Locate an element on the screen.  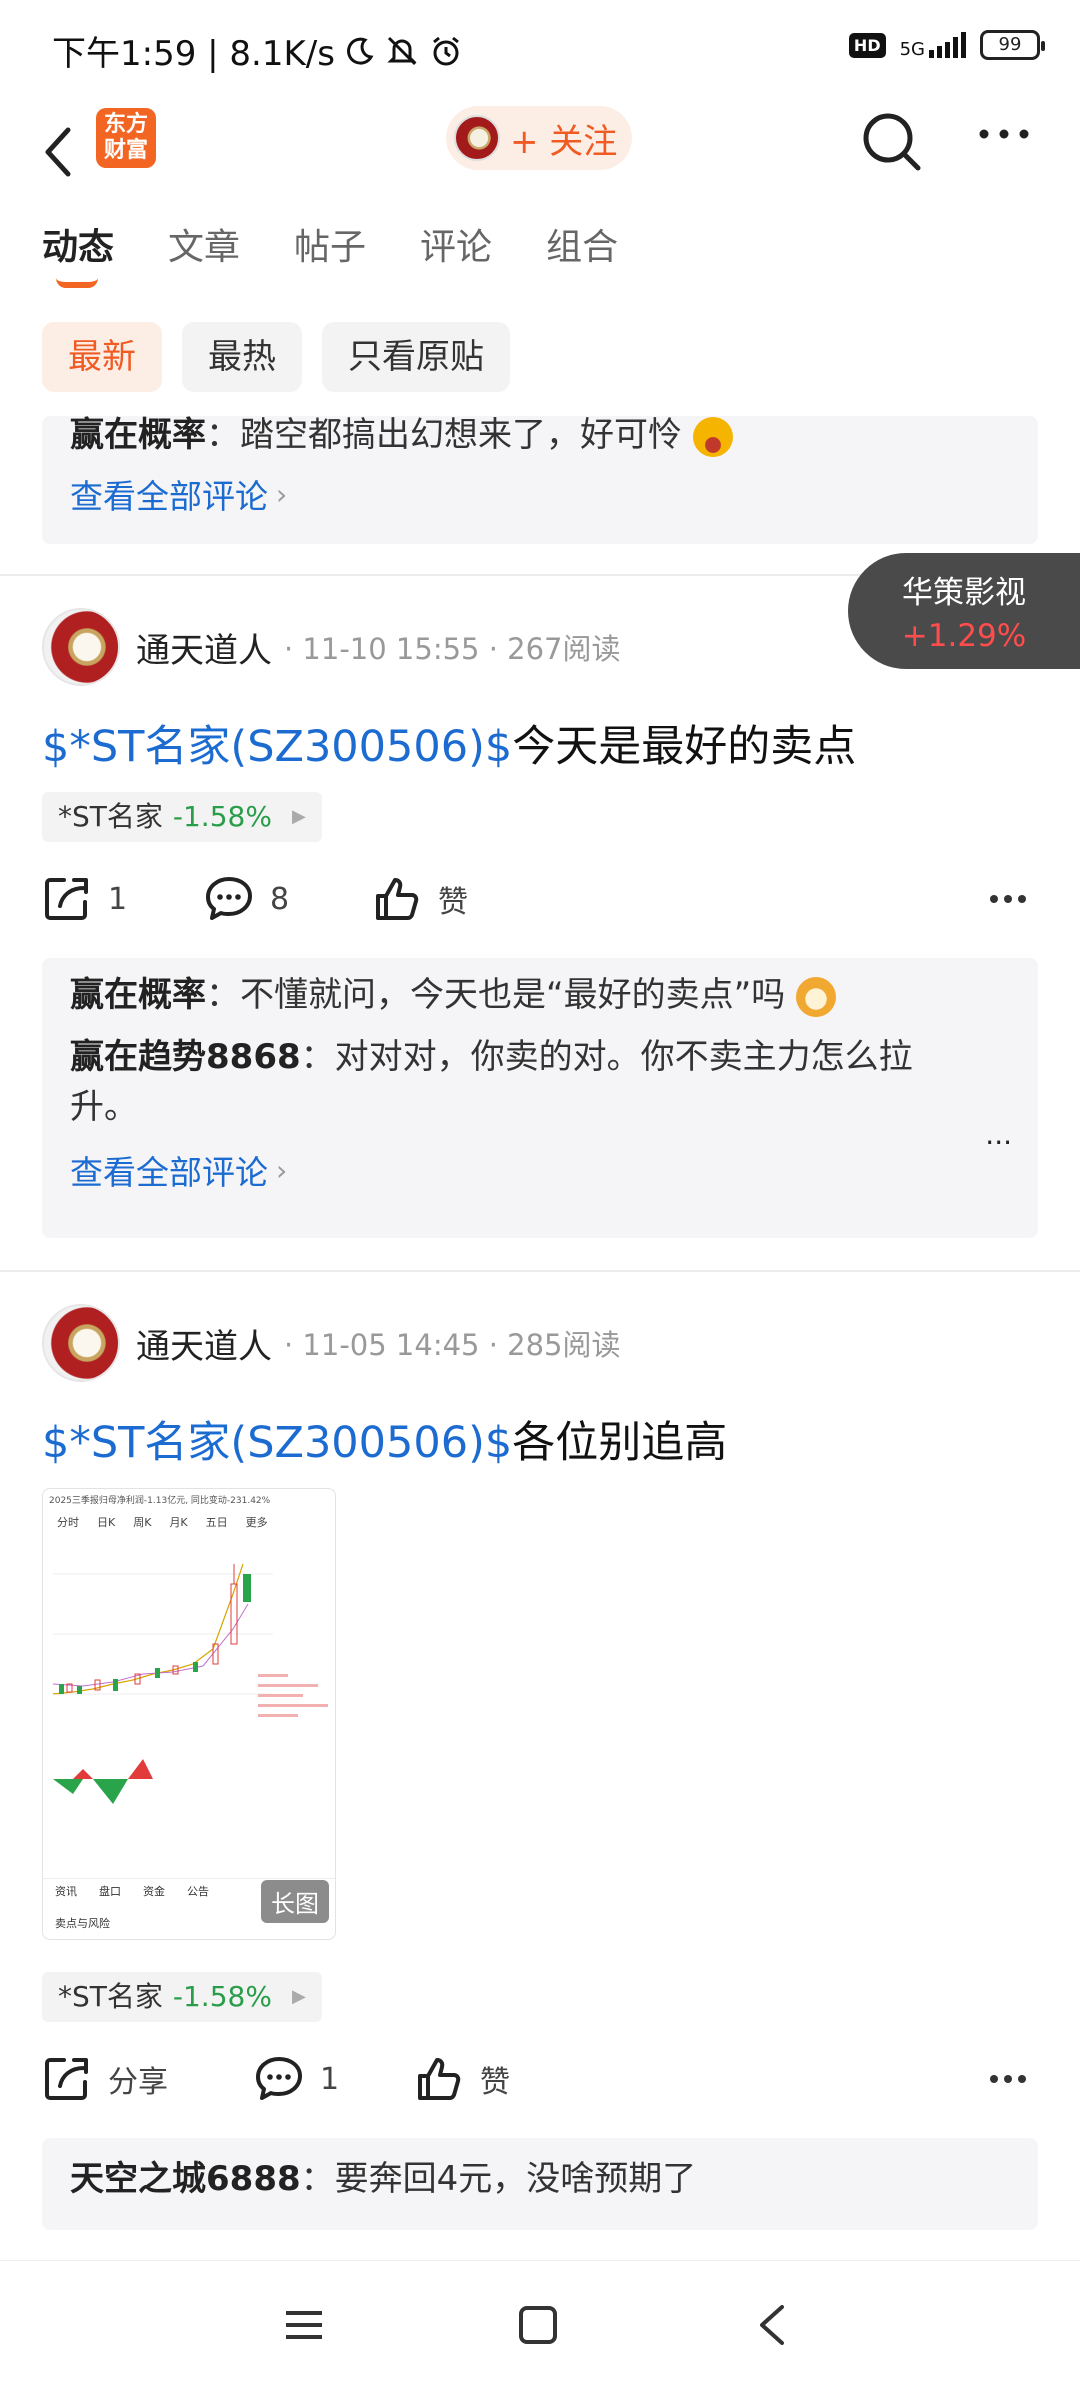
tab-label: 文章 is located at coordinates (204, 247).